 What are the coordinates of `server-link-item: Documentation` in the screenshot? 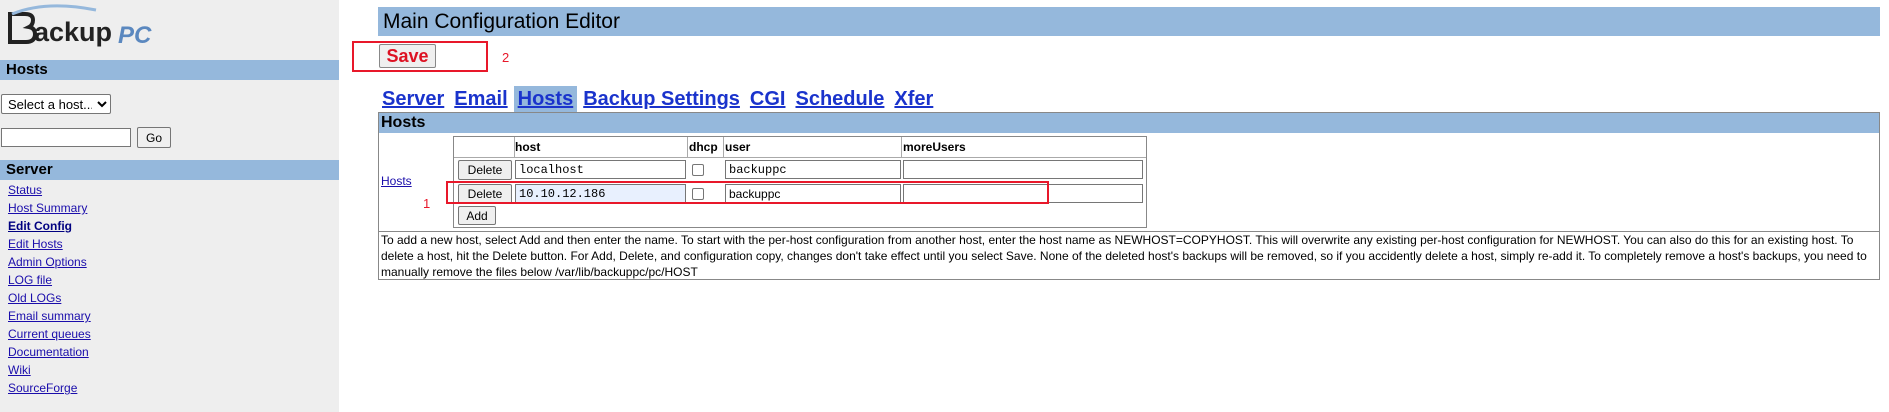 It's located at (49, 352).